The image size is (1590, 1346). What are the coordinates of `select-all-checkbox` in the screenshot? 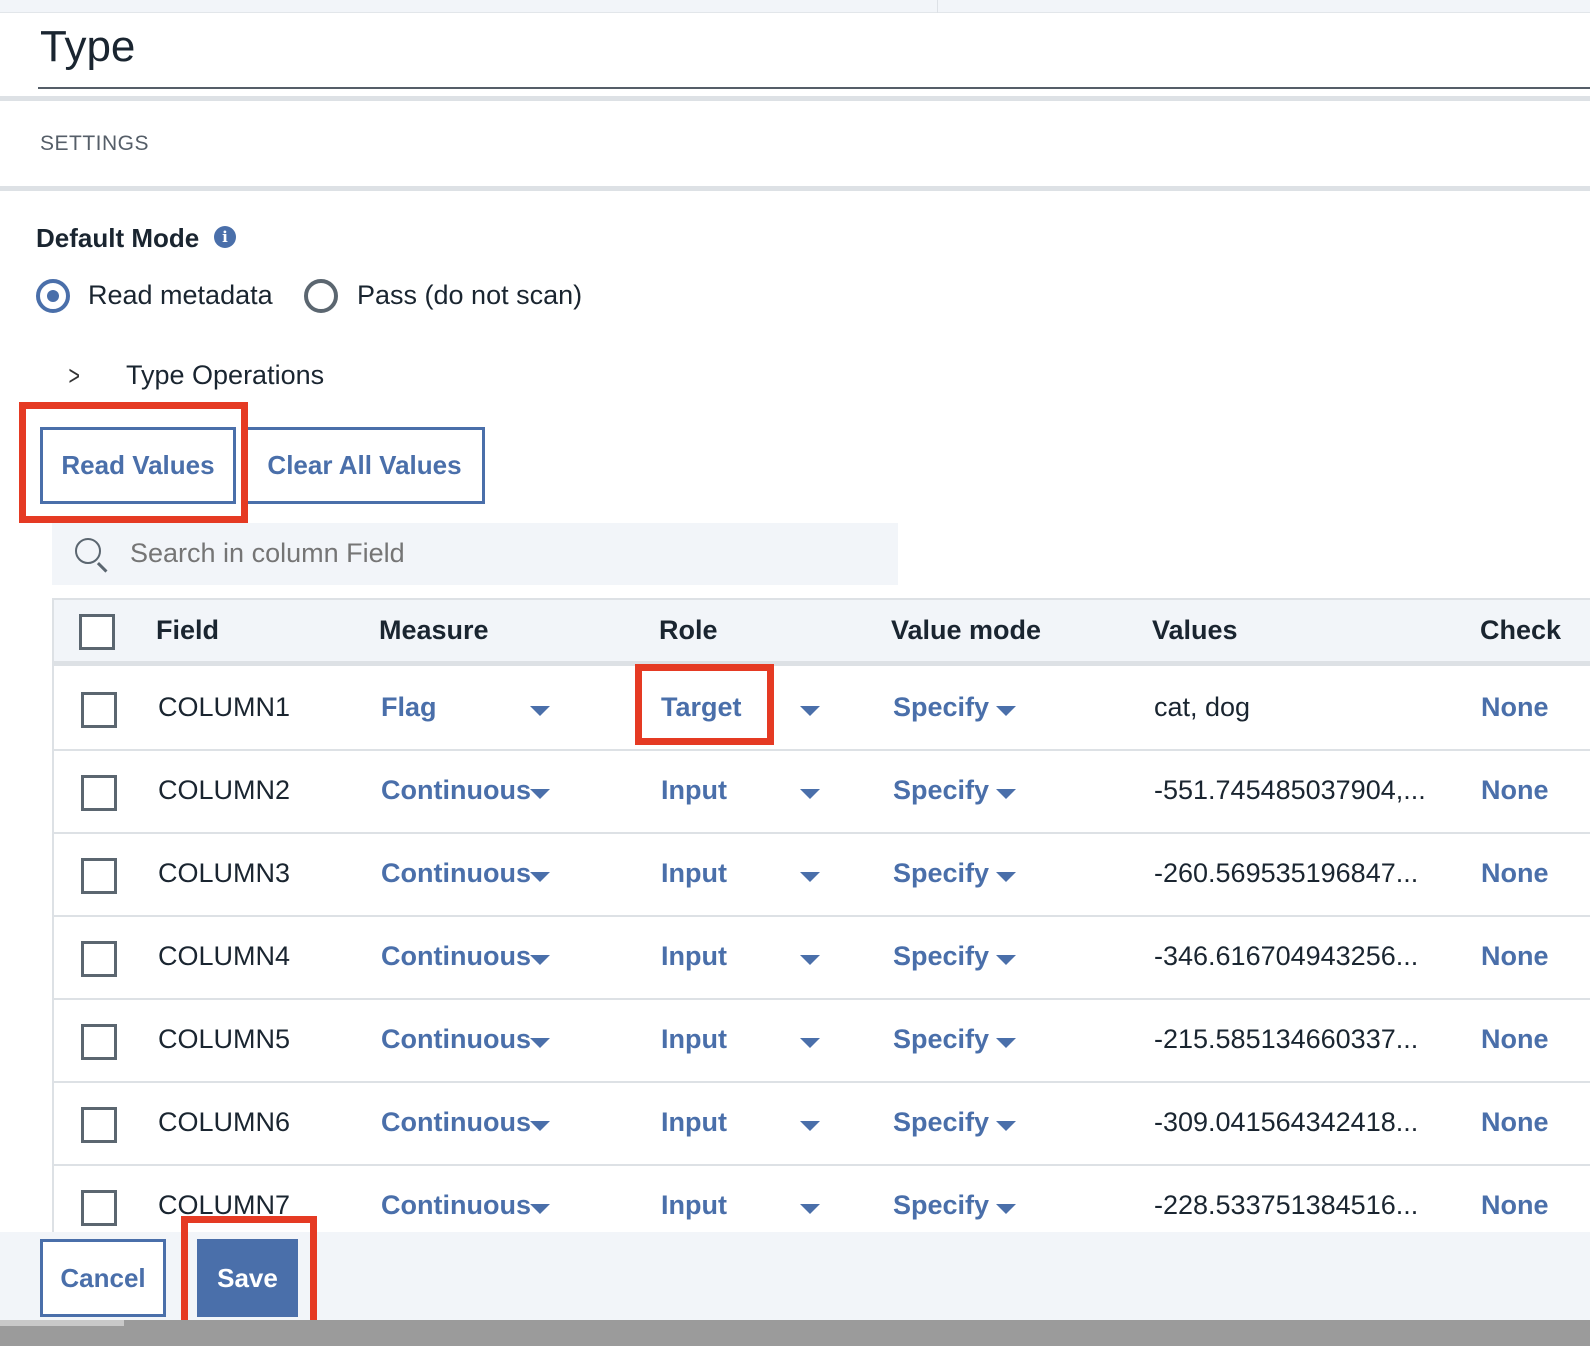 It's located at (97, 632).